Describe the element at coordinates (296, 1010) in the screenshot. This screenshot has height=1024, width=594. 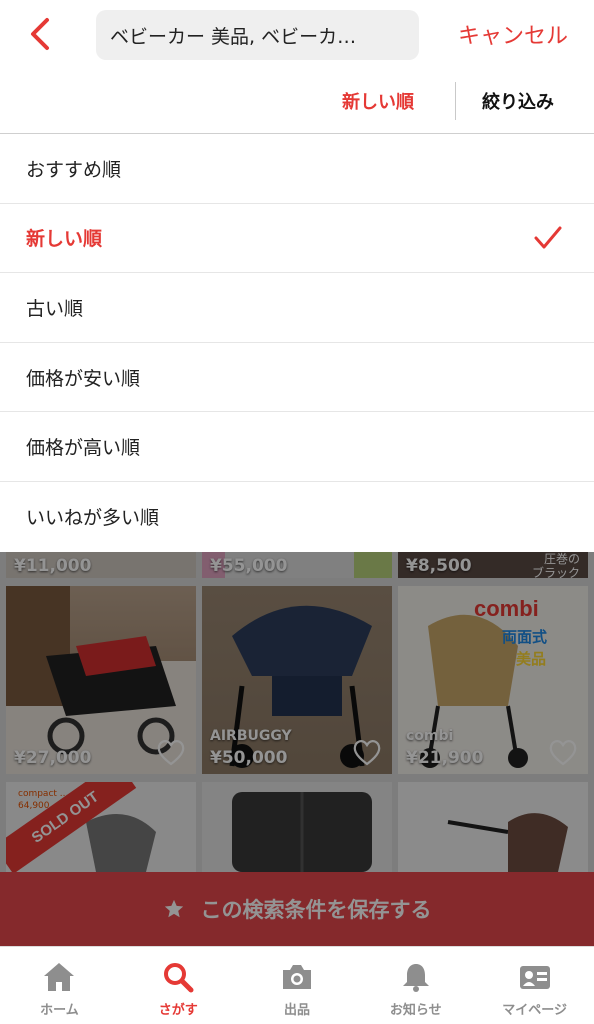
I see `nav-label: 出品` at that location.